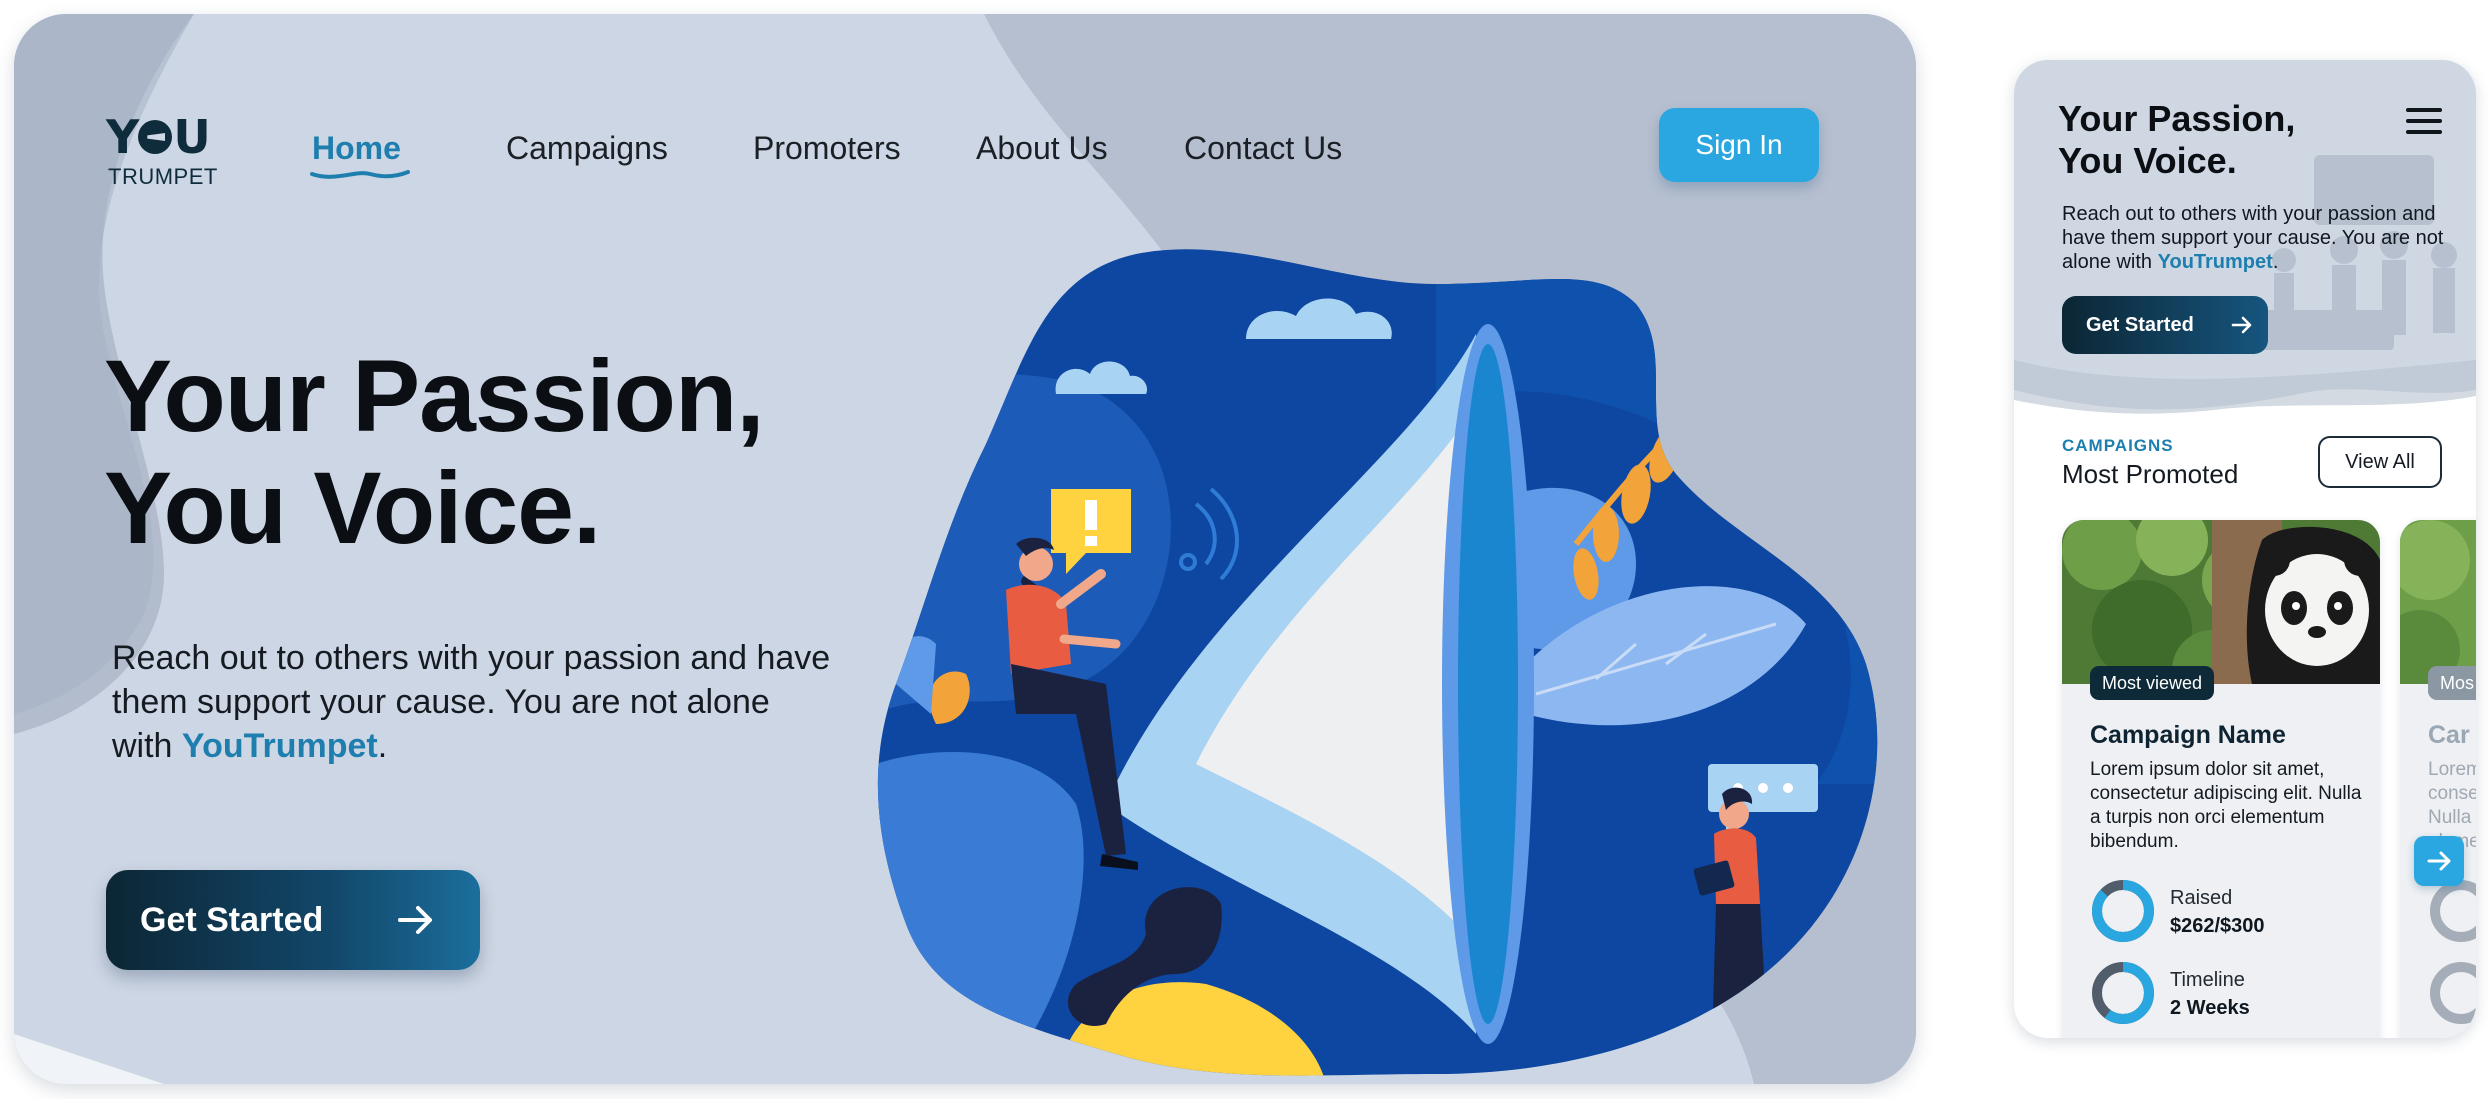  Describe the element at coordinates (2220, 995) in the screenshot. I see `timeline-stat: Timeline 2 Weeks` at that location.